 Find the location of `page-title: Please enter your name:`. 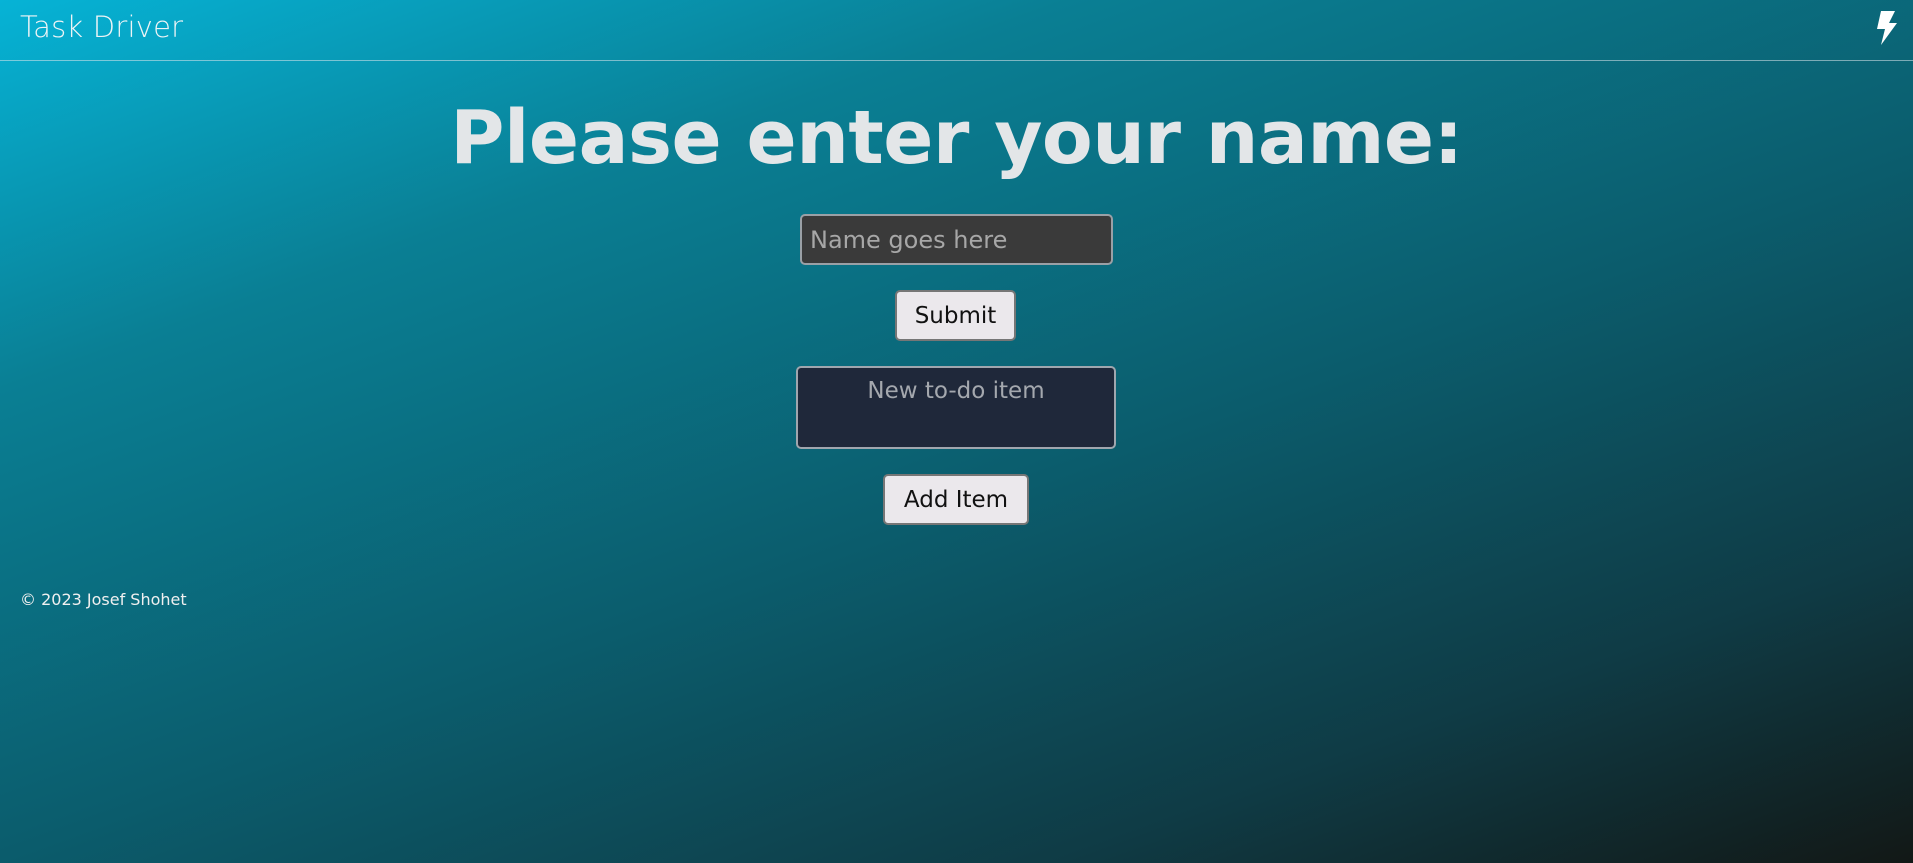

page-title: Please enter your name: is located at coordinates (956, 138).